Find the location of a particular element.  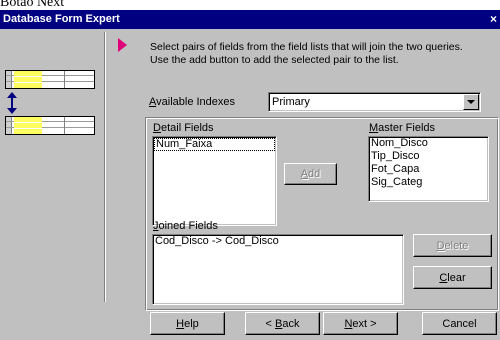

help-button: Help is located at coordinates (187, 323).